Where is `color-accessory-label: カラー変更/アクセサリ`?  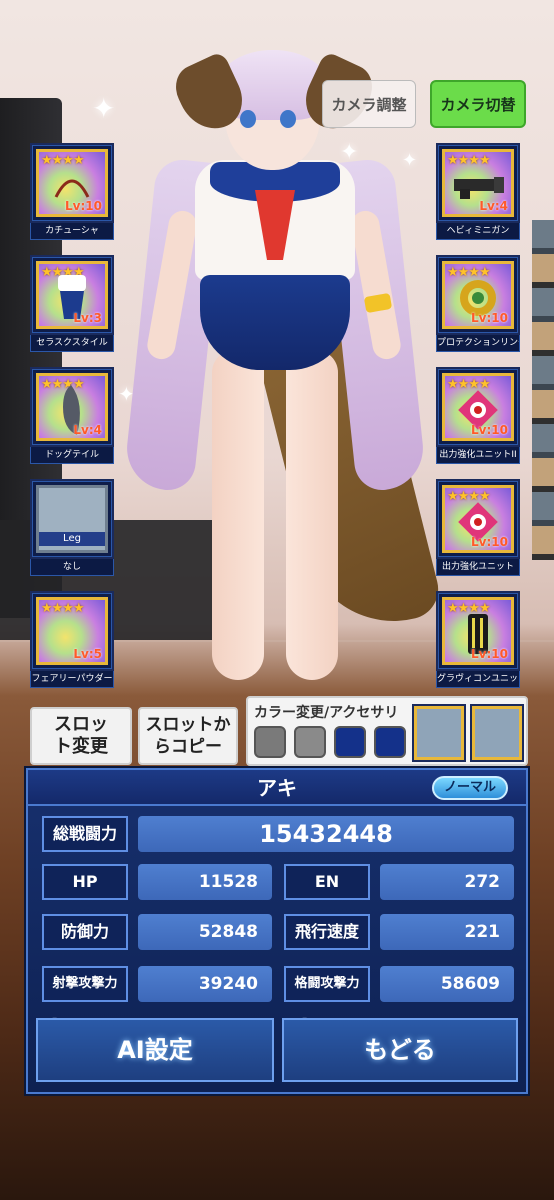 color-accessory-label: カラー変更/アクセサリ is located at coordinates (326, 713).